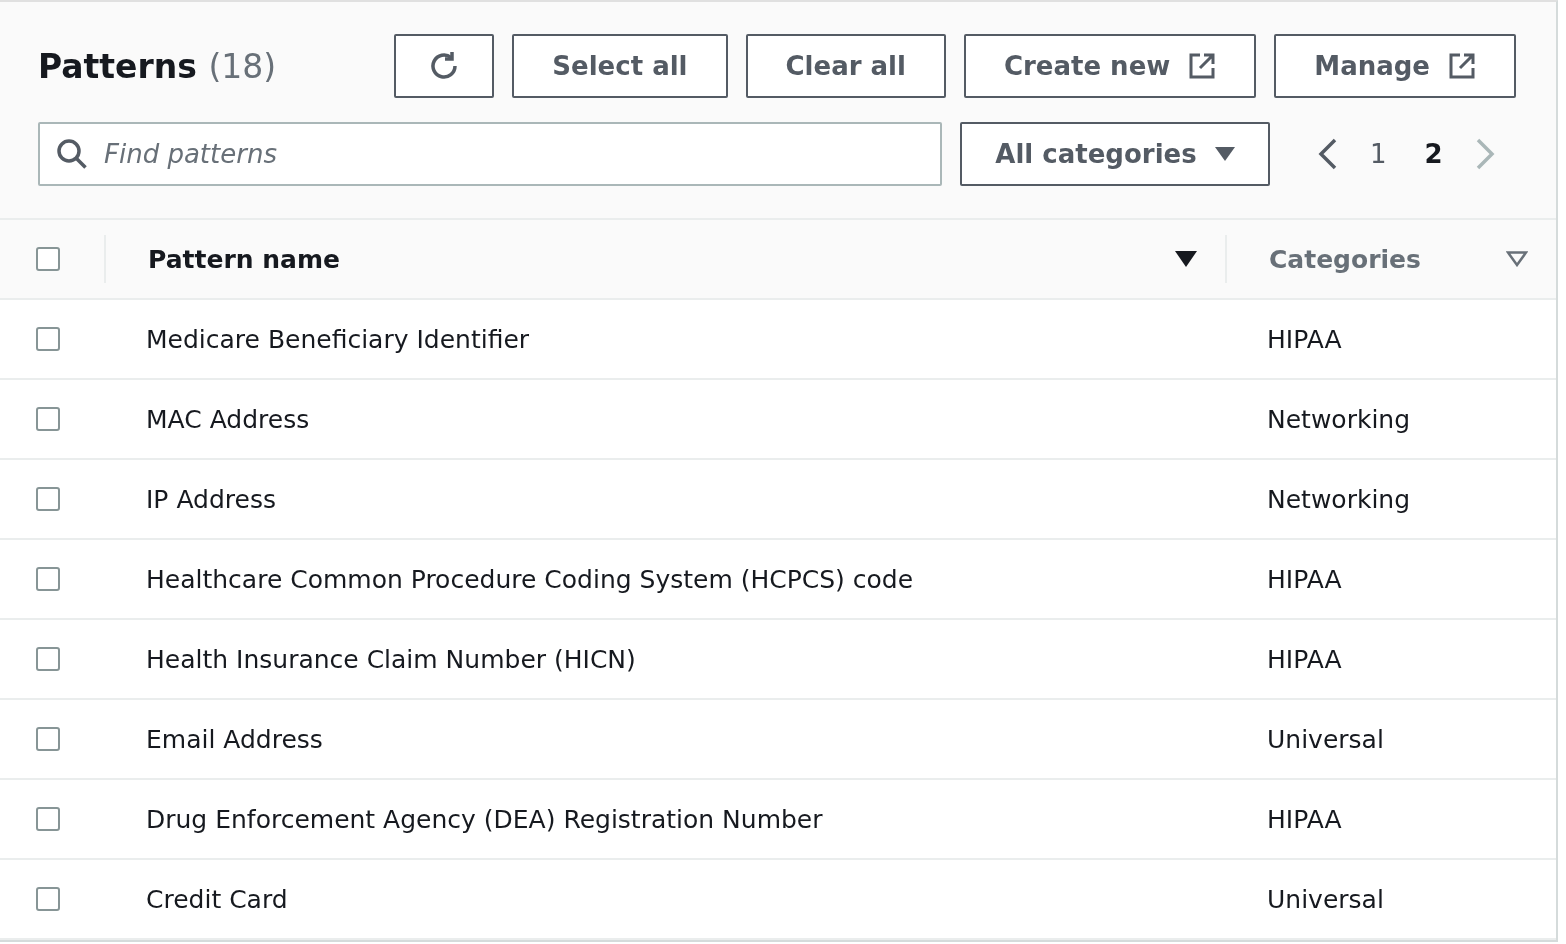 This screenshot has height=944, width=1566. I want to click on pattern-name-cell-text: Health Insurance Claim Number (HICN), so click(391, 659).